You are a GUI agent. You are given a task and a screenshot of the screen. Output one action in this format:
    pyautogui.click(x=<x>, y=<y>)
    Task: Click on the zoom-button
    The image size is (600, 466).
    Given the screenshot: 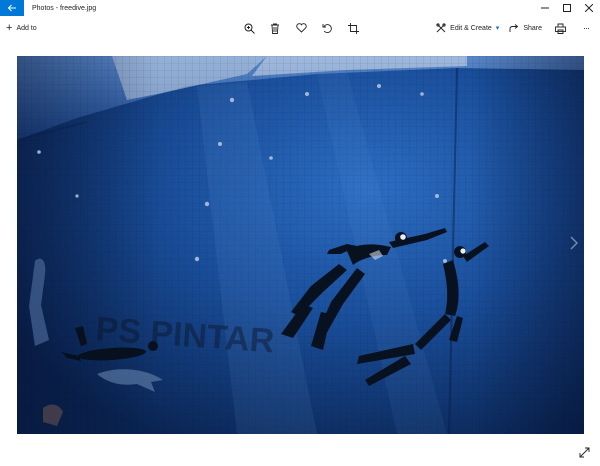 What is the action you would take?
    pyautogui.click(x=249, y=28)
    